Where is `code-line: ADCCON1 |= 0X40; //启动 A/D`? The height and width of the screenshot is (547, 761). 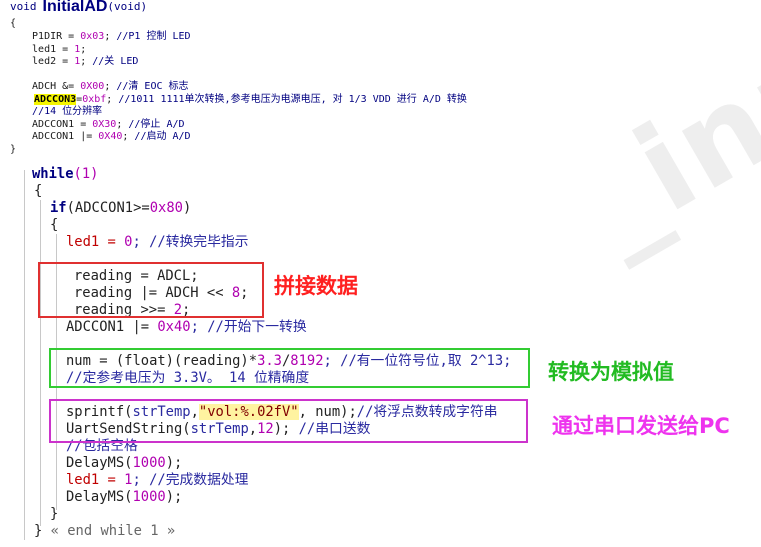 code-line: ADCCON1 |= 0X40; //启动 A/D is located at coordinates (105, 136).